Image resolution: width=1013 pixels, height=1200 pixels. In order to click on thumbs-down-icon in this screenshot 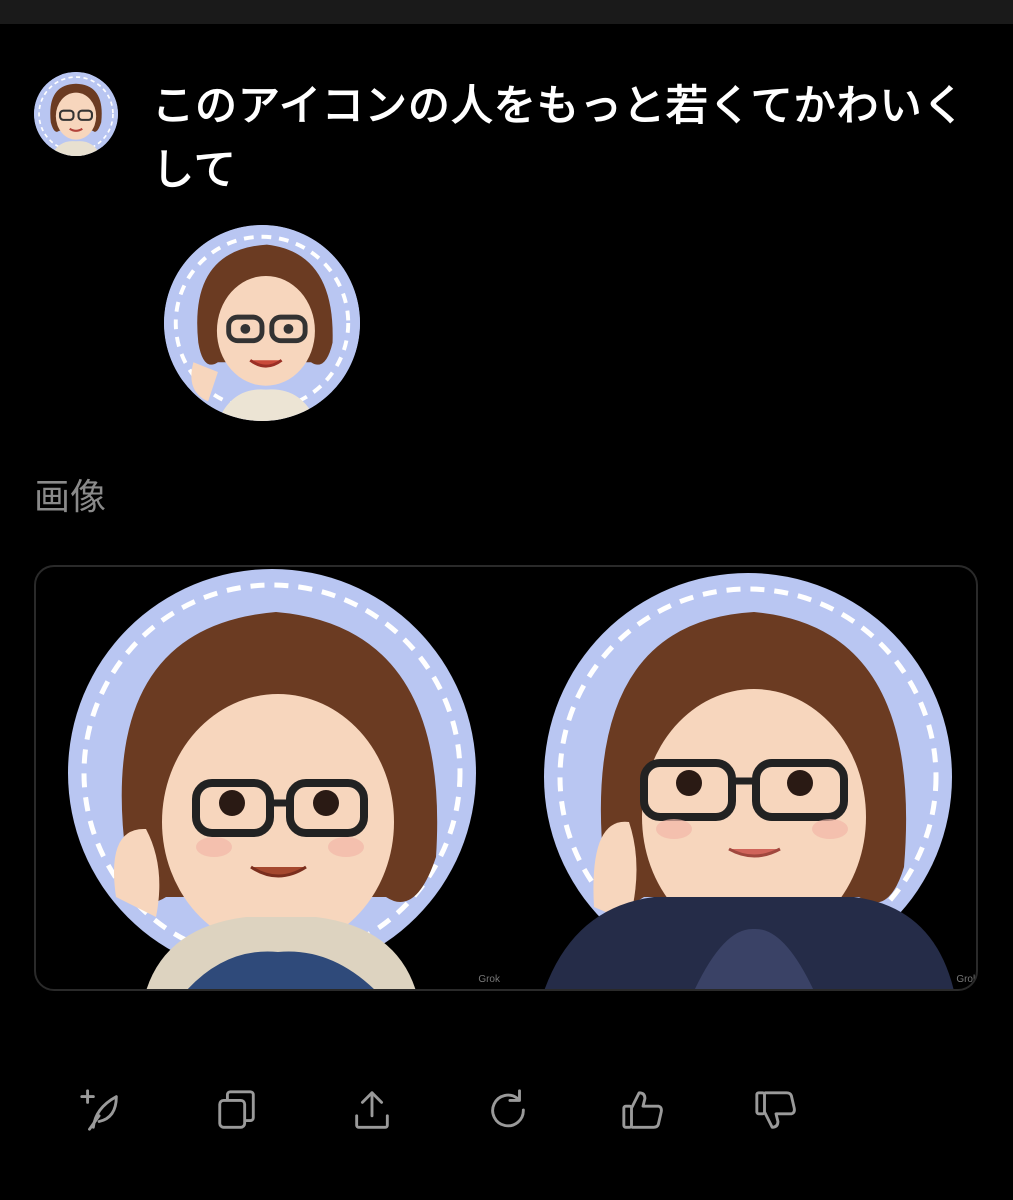, I will do `click(776, 1110)`.